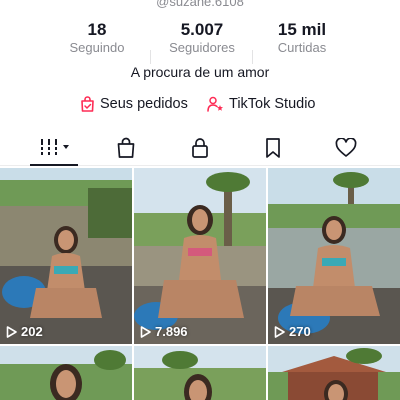  I want to click on studio-label: TikTok Studio, so click(272, 104).